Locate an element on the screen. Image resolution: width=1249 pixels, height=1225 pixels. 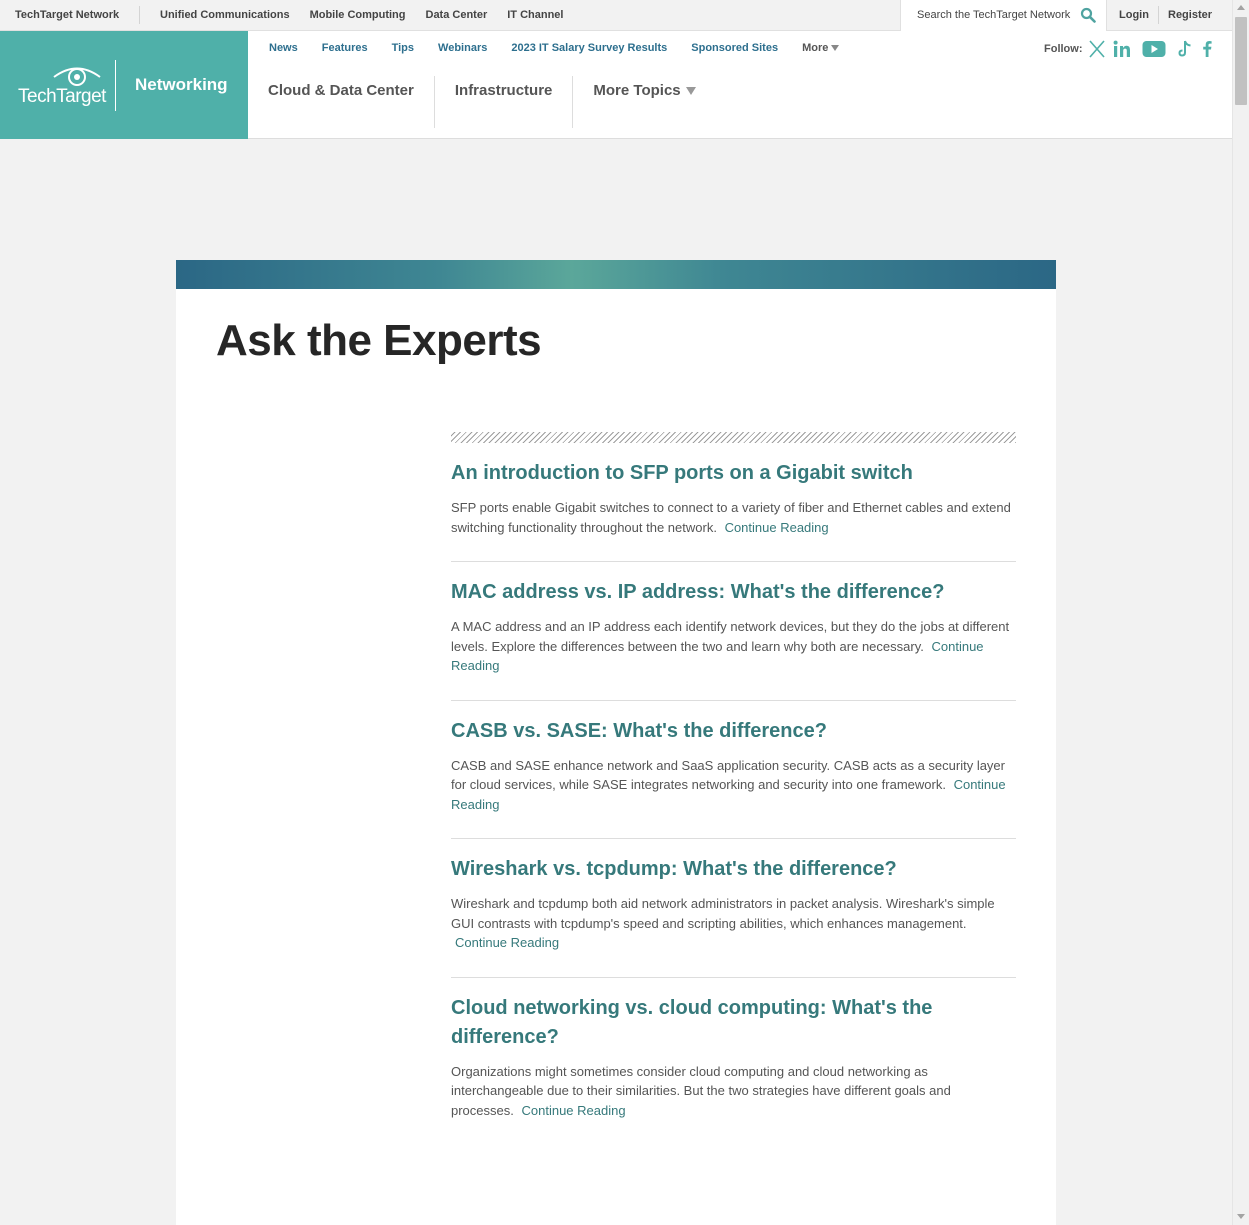
network-link-data-center: Data Center is located at coordinates (457, 15).